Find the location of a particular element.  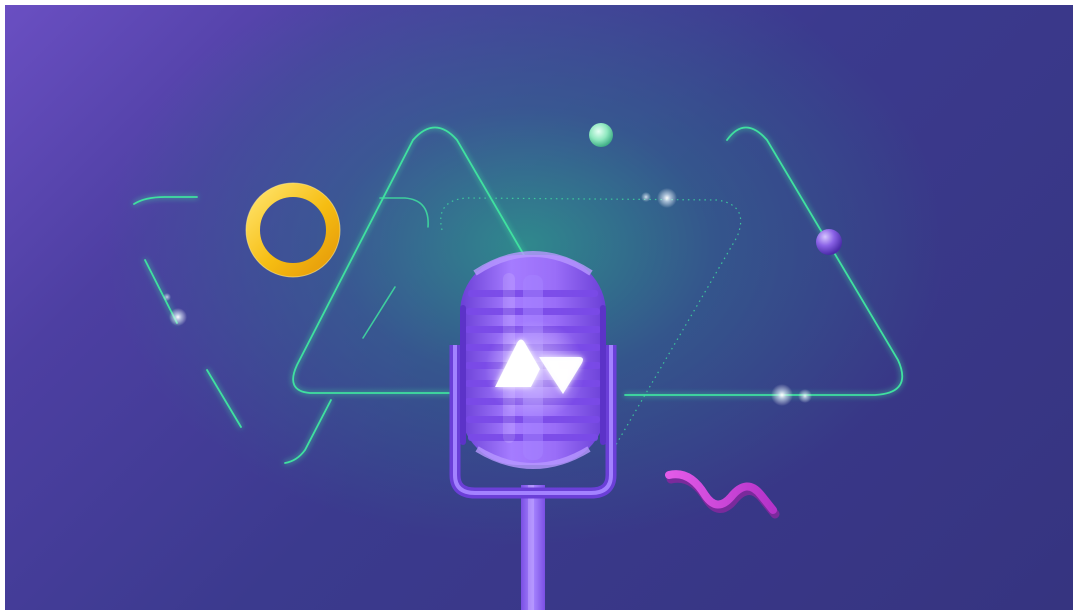

green-sphere is located at coordinates (601, 135).